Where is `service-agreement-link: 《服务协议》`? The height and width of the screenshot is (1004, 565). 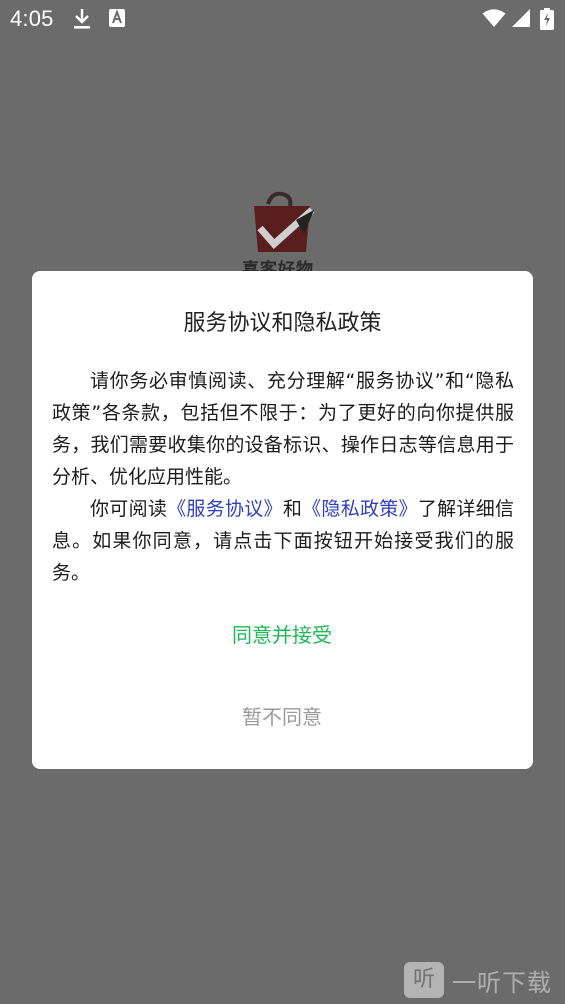 service-agreement-link: 《服务协议》 is located at coordinates (225, 509).